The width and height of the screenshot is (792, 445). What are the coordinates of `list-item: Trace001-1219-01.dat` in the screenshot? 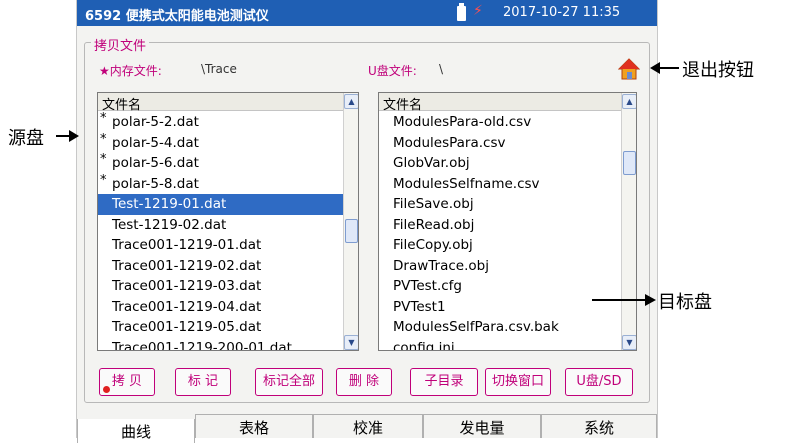 It's located at (220, 245).